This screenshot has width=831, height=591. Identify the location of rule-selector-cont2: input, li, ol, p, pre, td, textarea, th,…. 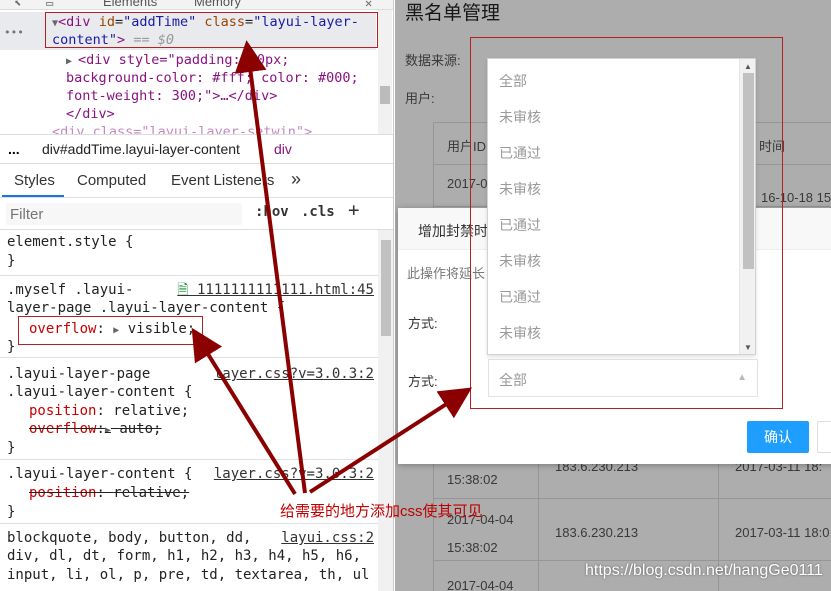
(188, 575).